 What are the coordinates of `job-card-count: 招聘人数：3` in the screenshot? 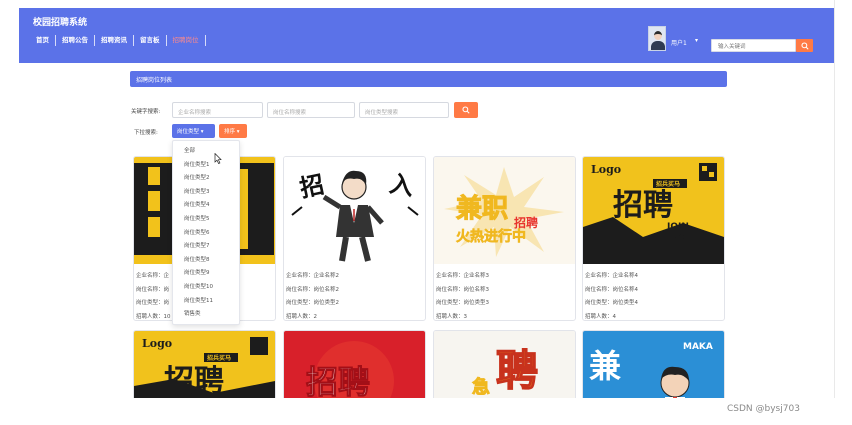 It's located at (451, 316).